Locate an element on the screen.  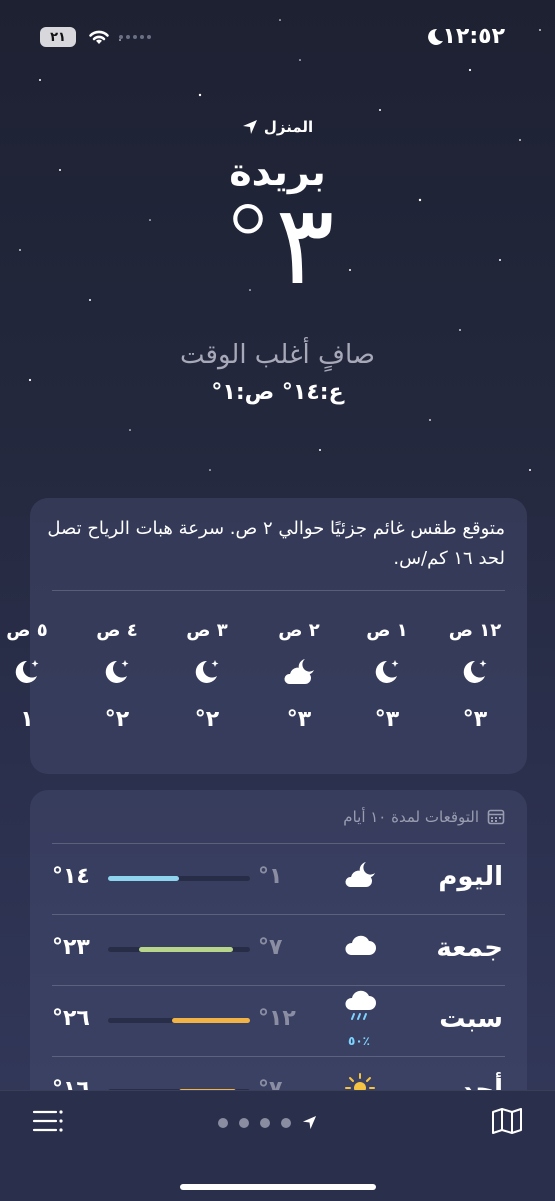
current-condition: صافٍ أغلب الوقت is located at coordinates (277, 355).